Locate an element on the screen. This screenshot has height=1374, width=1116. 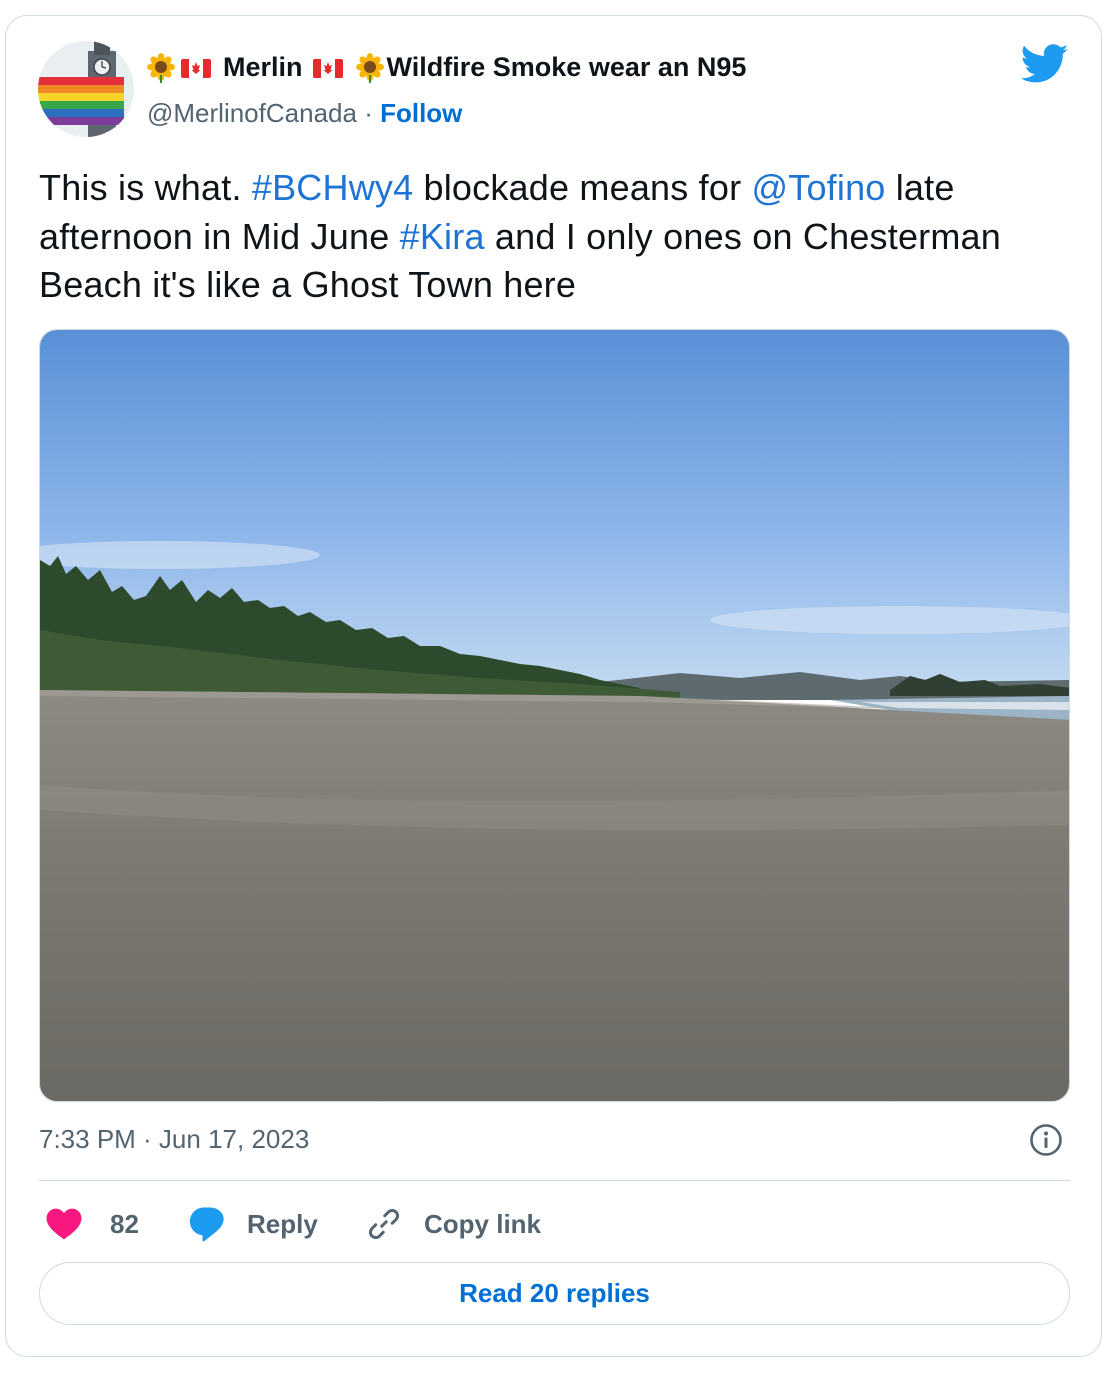
reply-button: Reply is located at coordinates (253, 1224).